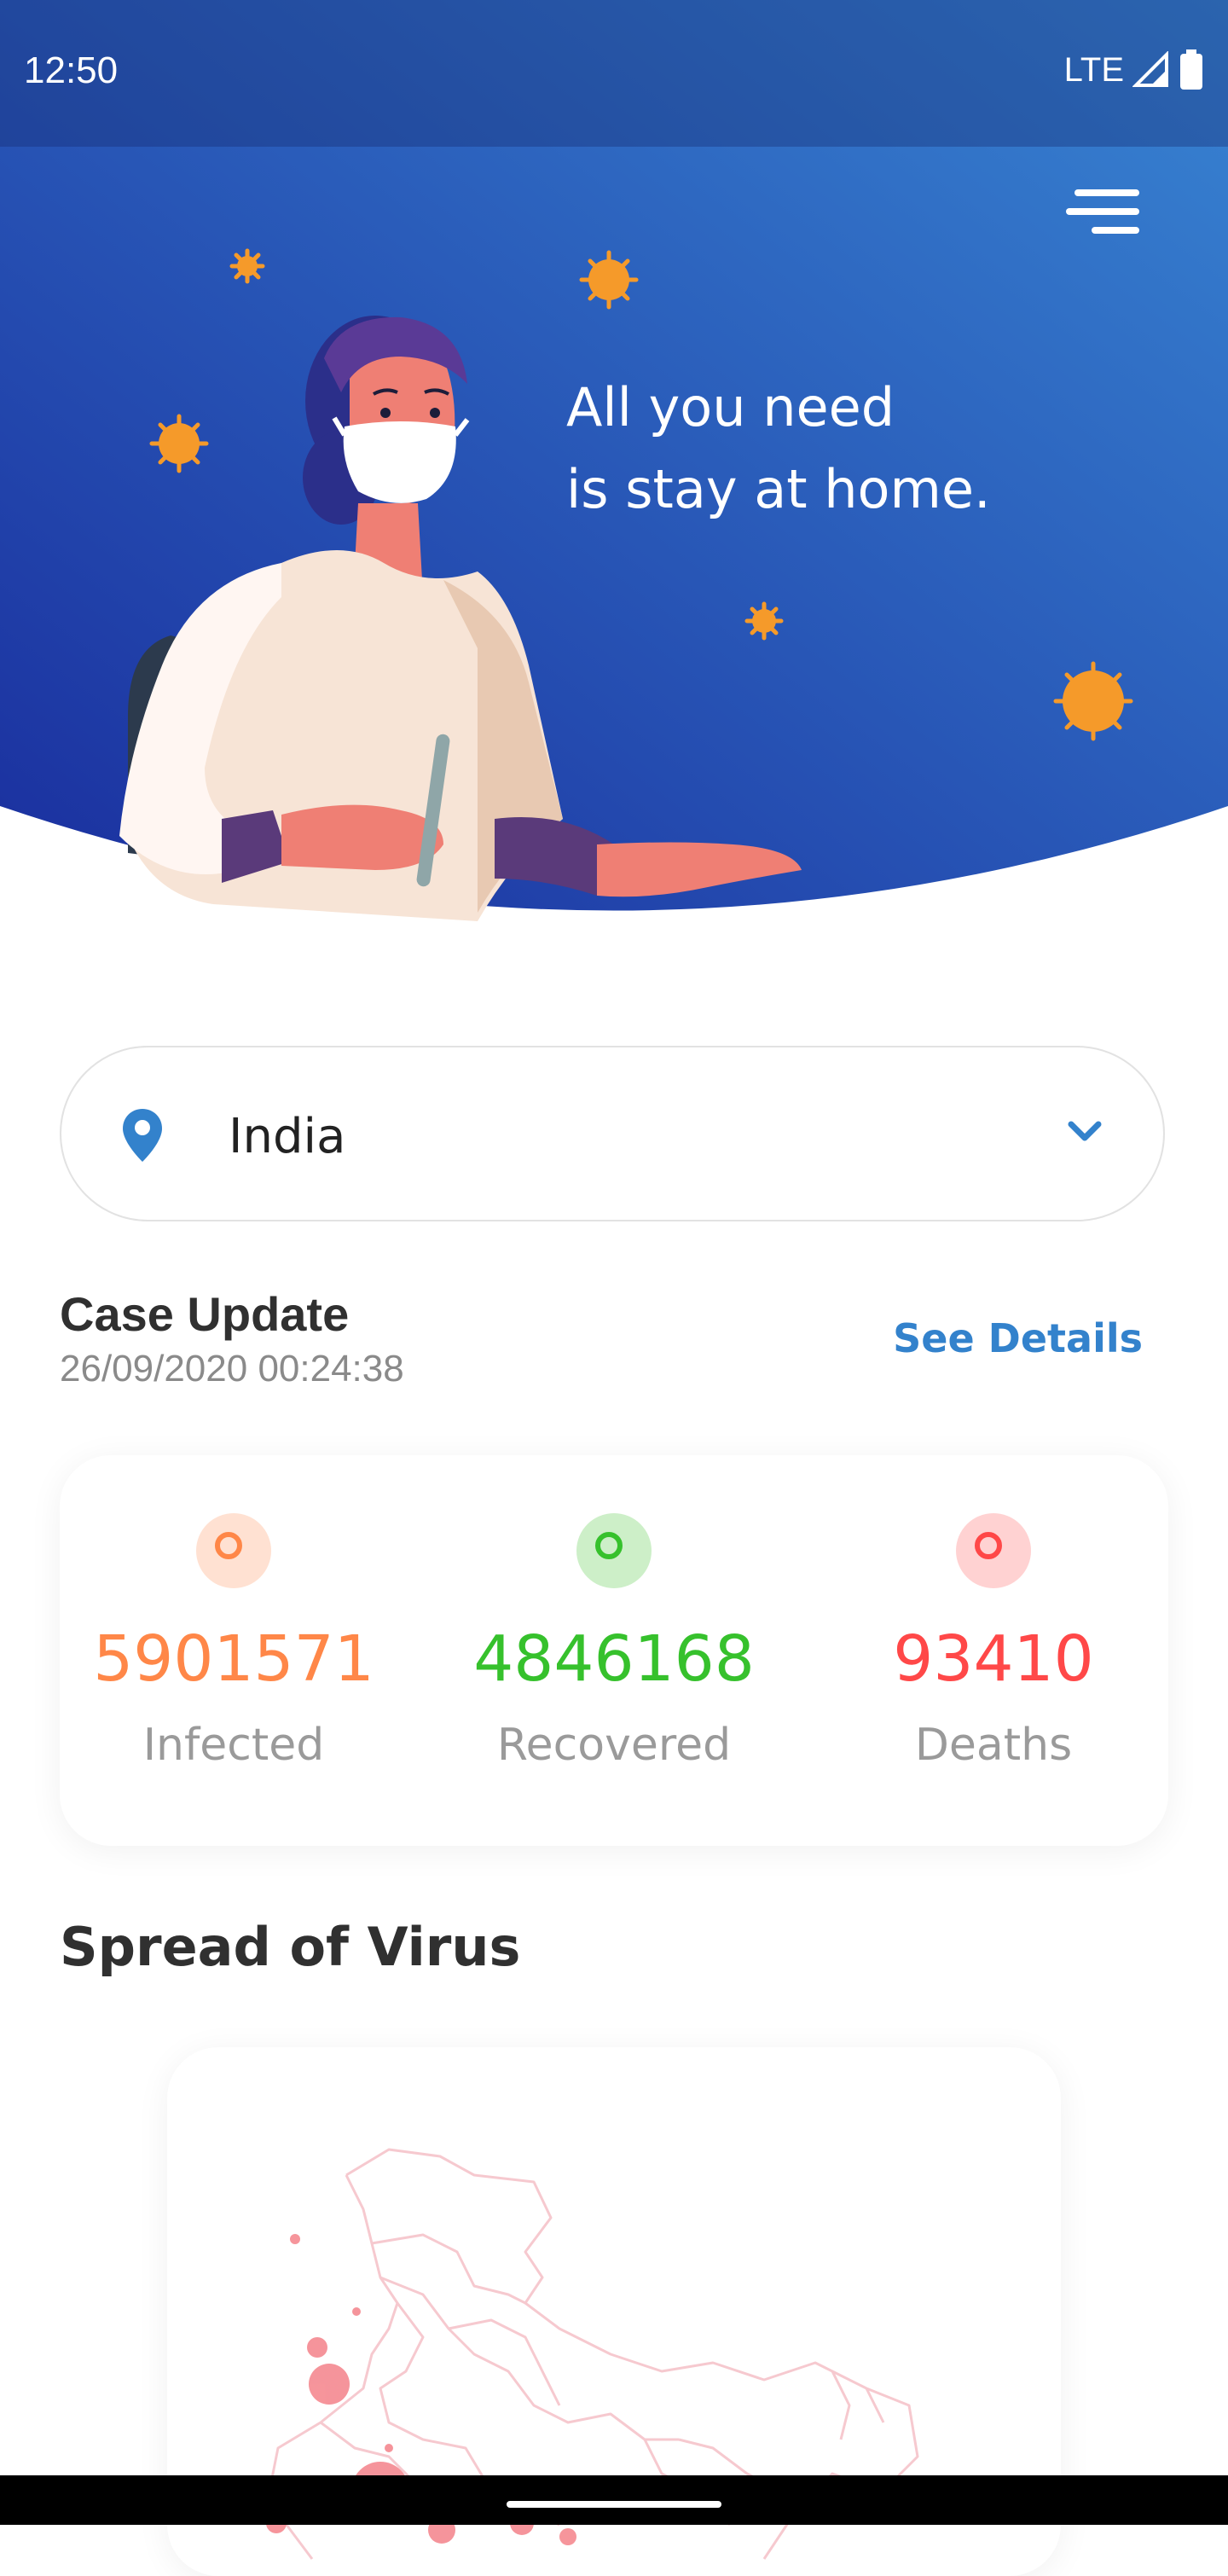 This screenshot has height=2576, width=1228. I want to click on menu-button, so click(1104, 211).